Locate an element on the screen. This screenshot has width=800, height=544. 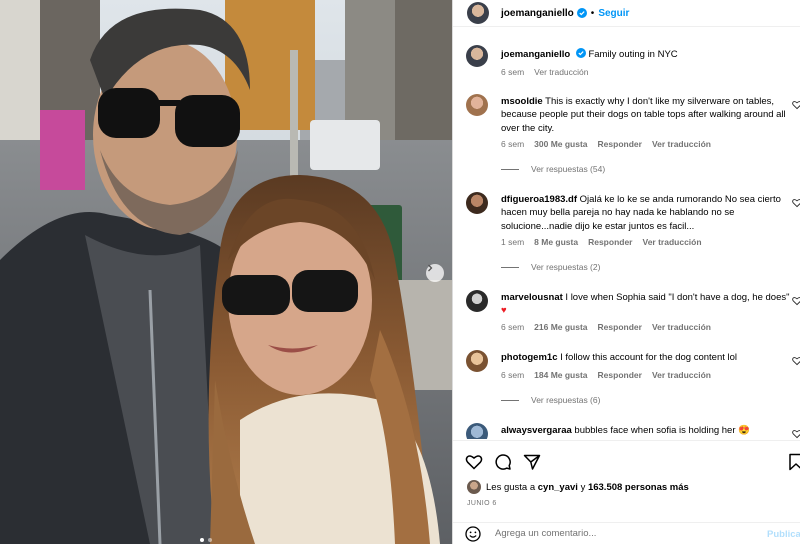
caption-translate-link: Ver traducción is located at coordinates (561, 72).